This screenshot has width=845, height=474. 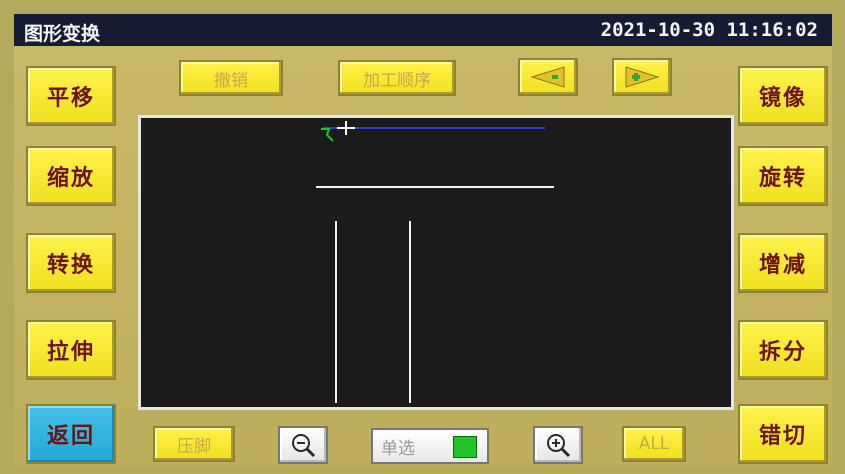 I want to click on shear-button: 错切, so click(x=783, y=434).